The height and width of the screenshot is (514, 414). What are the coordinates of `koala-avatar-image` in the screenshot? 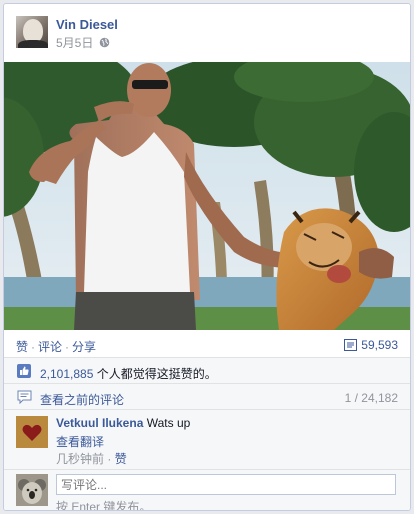 It's located at (32, 490).